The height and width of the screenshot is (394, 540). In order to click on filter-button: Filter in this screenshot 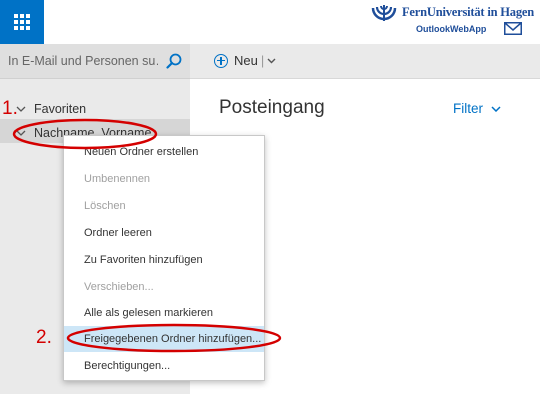, I will do `click(477, 108)`.